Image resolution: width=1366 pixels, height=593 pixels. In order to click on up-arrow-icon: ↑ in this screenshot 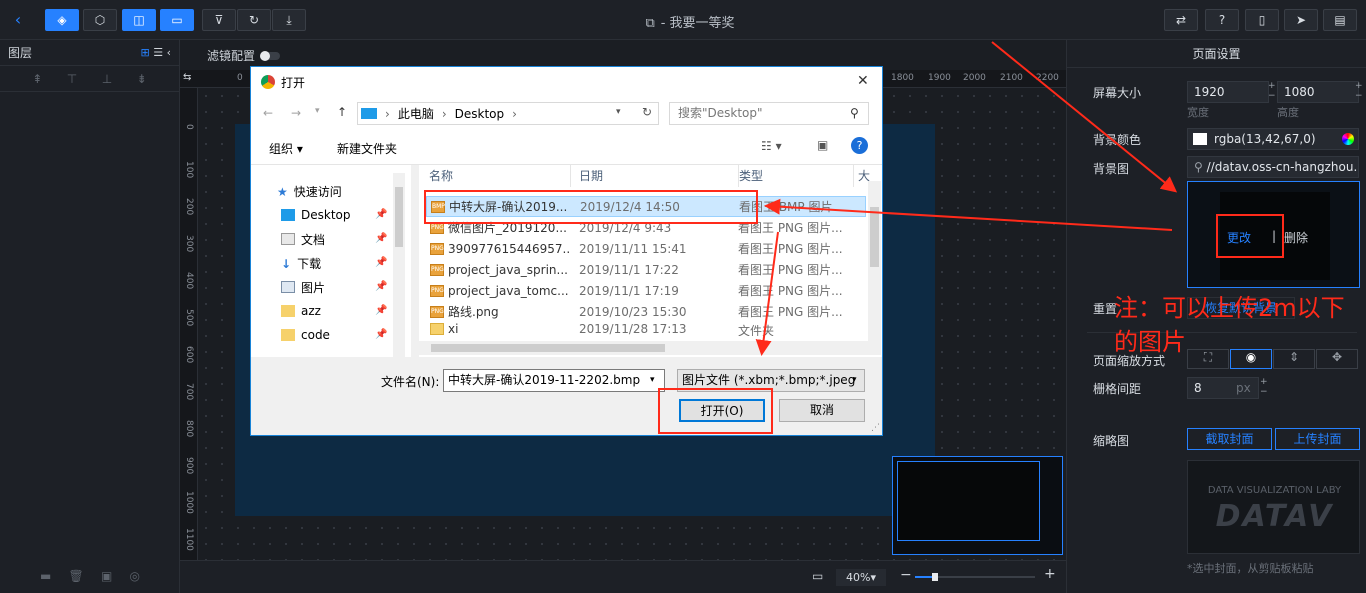, I will do `click(342, 112)`.